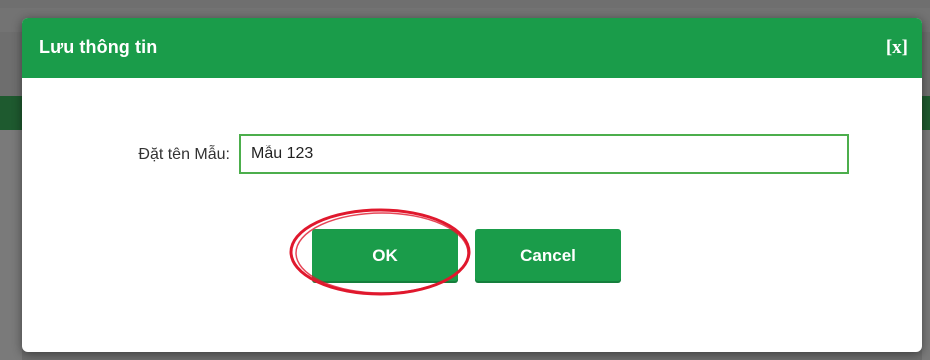 This screenshot has width=930, height=360. I want to click on background-panel-left, so click(11, 245).